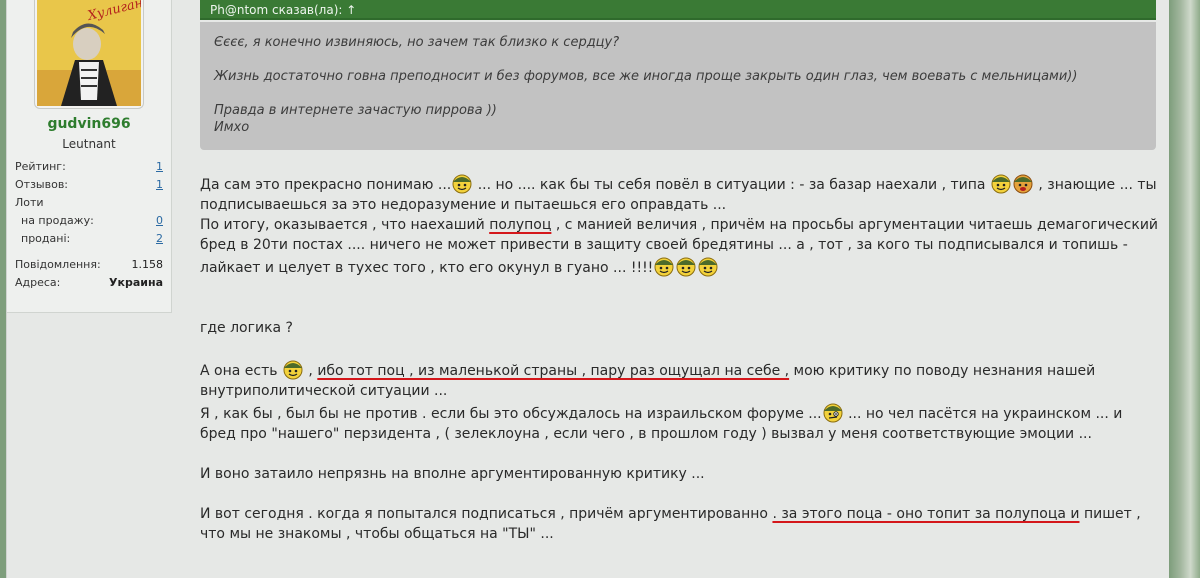 The width and height of the screenshot is (1200, 578). I want to click on stat-label: Повідомлення:, so click(58, 264).